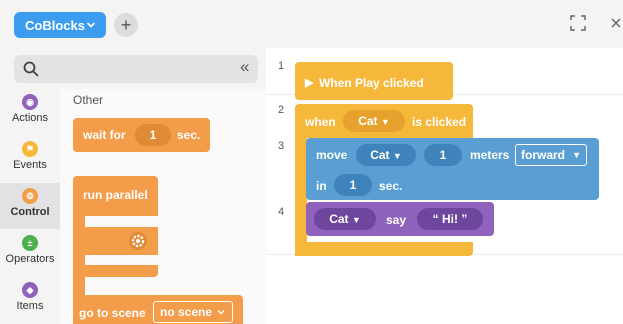  I want to click on category-control: ⚙ Control, so click(30, 206).